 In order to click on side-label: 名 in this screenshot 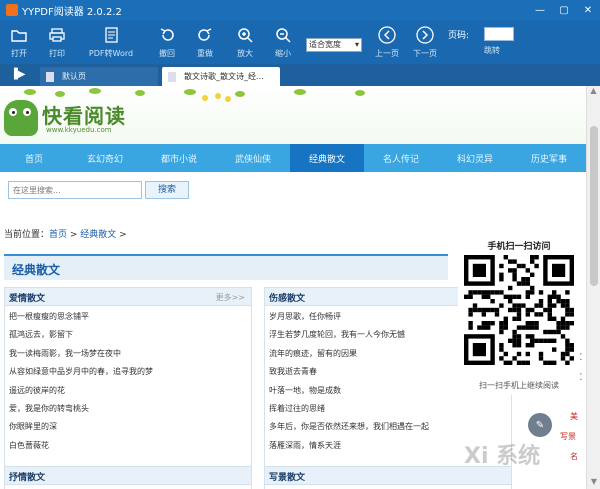, I will do `click(578, 456)`.